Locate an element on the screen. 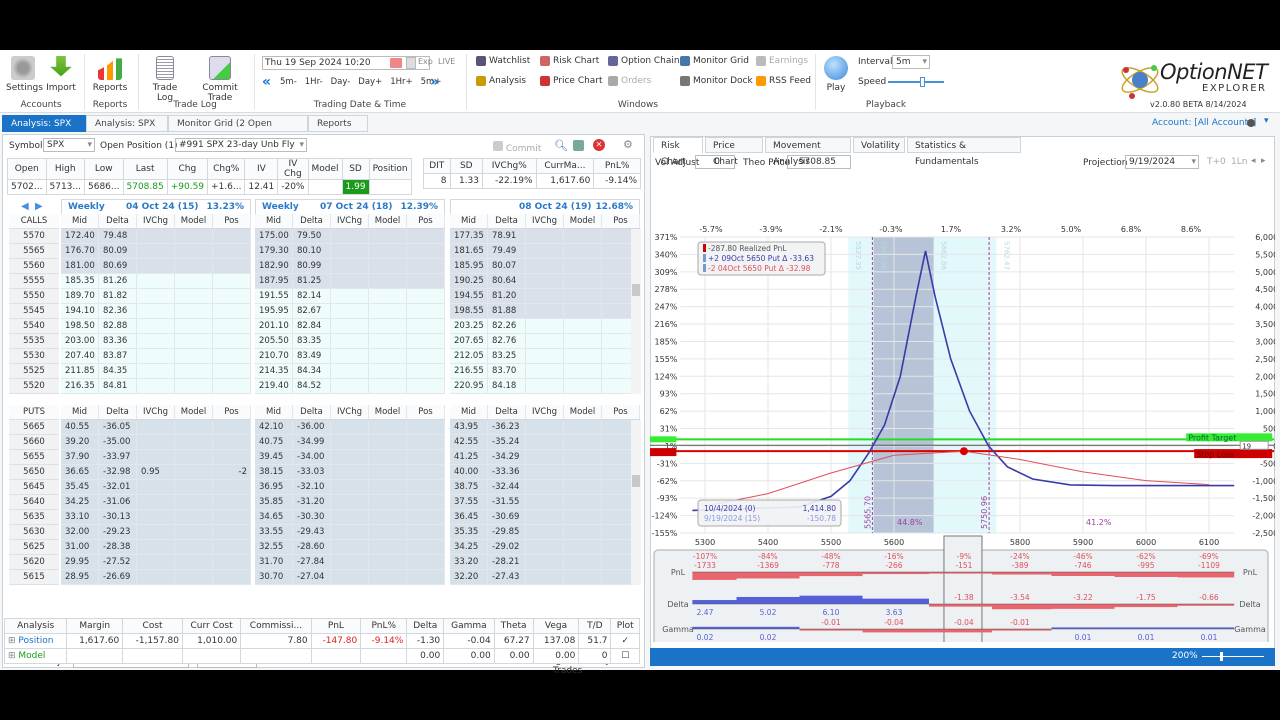  option-cell-mid: 36.45 is located at coordinates (469, 517).